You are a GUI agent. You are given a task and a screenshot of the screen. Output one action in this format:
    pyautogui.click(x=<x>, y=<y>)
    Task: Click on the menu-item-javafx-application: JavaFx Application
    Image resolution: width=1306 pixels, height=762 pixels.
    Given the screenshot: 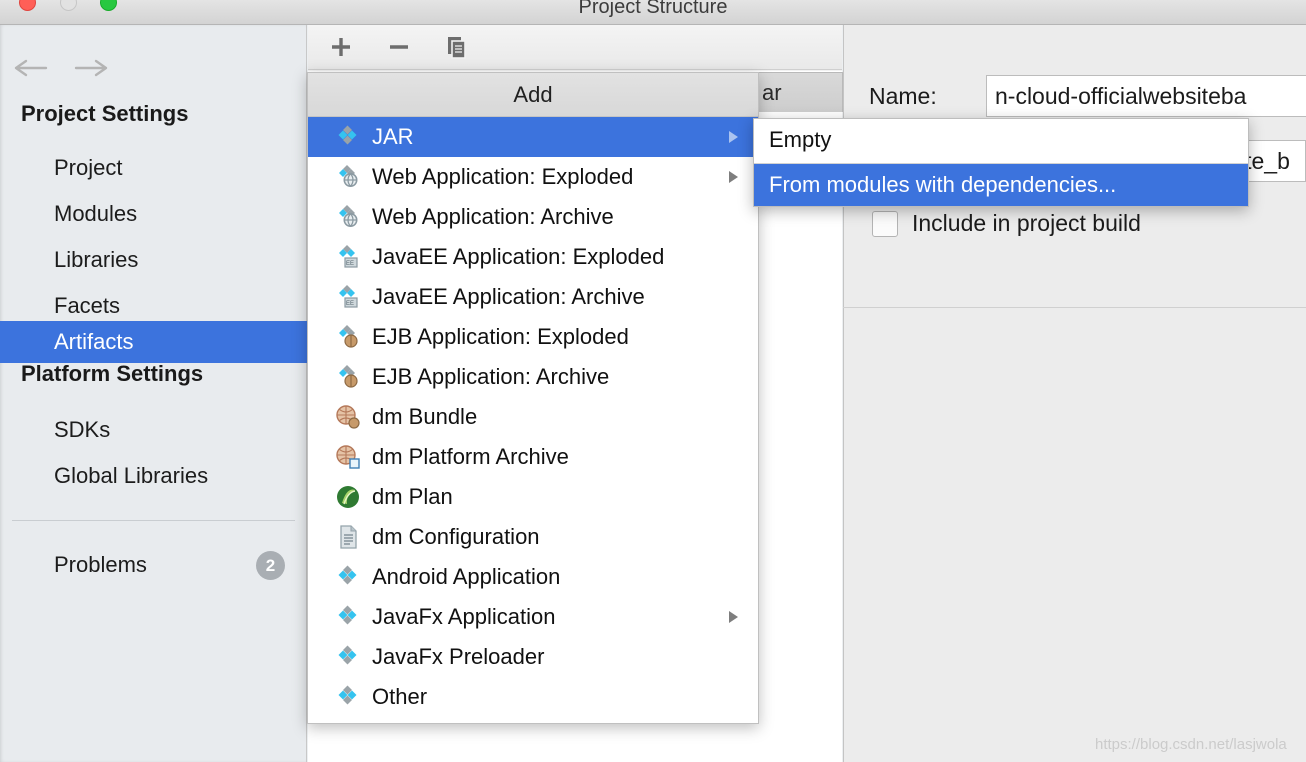 What is the action you would take?
    pyautogui.click(x=533, y=617)
    